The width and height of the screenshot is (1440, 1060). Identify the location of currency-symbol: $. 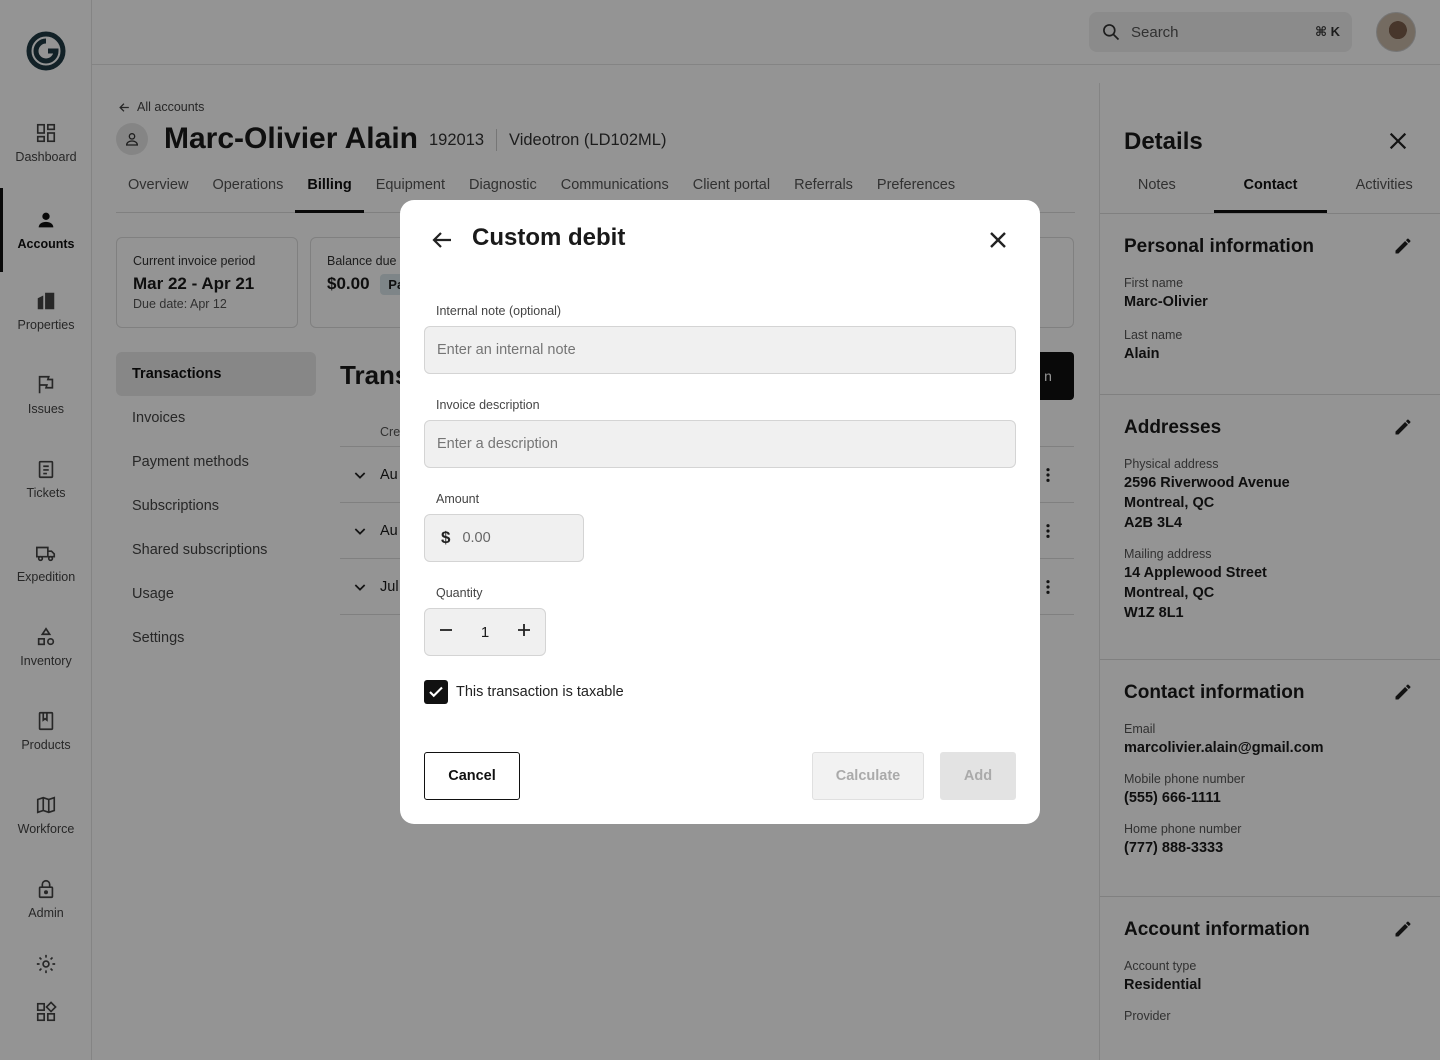
(446, 537).